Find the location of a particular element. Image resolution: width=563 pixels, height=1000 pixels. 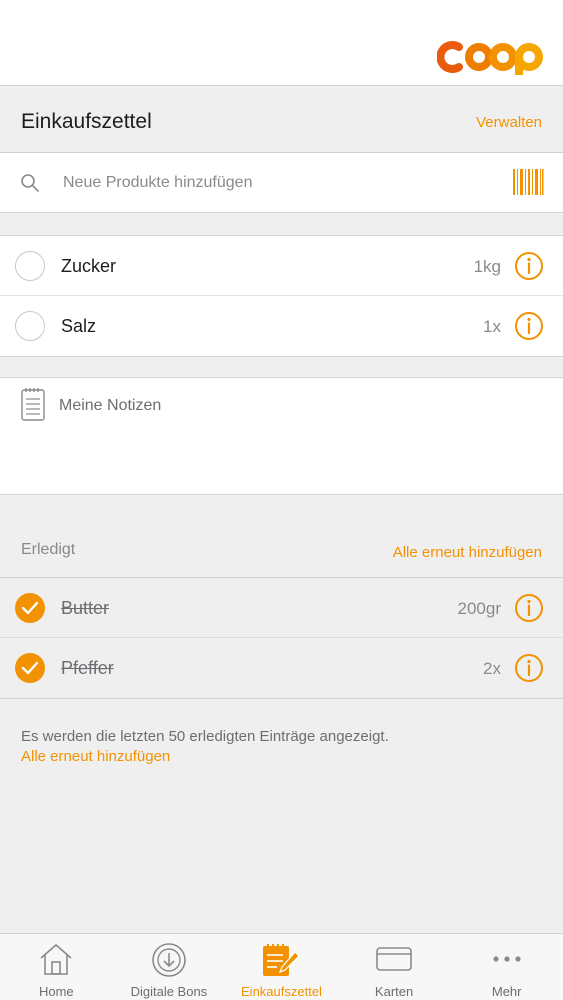

item-name: Butter is located at coordinates (85, 608).